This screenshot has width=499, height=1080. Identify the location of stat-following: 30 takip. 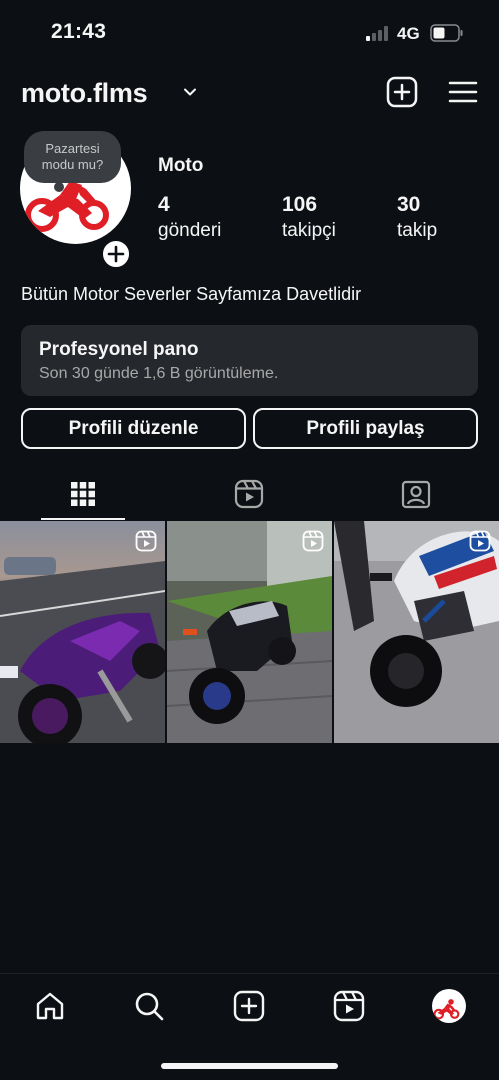
(417, 217).